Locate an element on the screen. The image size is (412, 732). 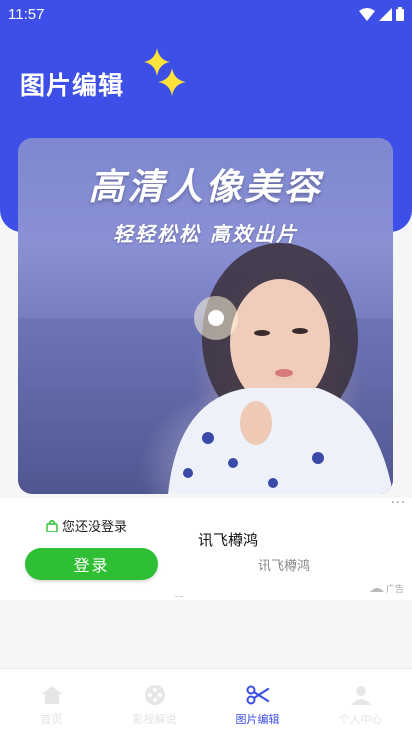
ad-title: 讯飞樽鸿 is located at coordinates (228, 539).